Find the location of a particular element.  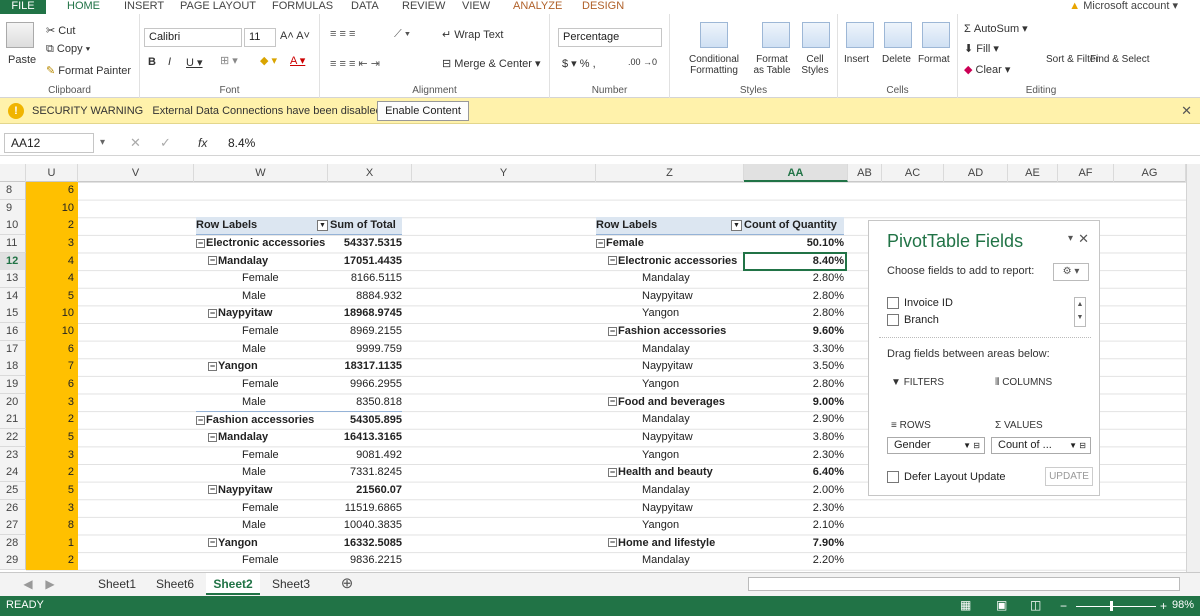

pivot-value-cell: 9836.2215 is located at coordinates (366, 561).